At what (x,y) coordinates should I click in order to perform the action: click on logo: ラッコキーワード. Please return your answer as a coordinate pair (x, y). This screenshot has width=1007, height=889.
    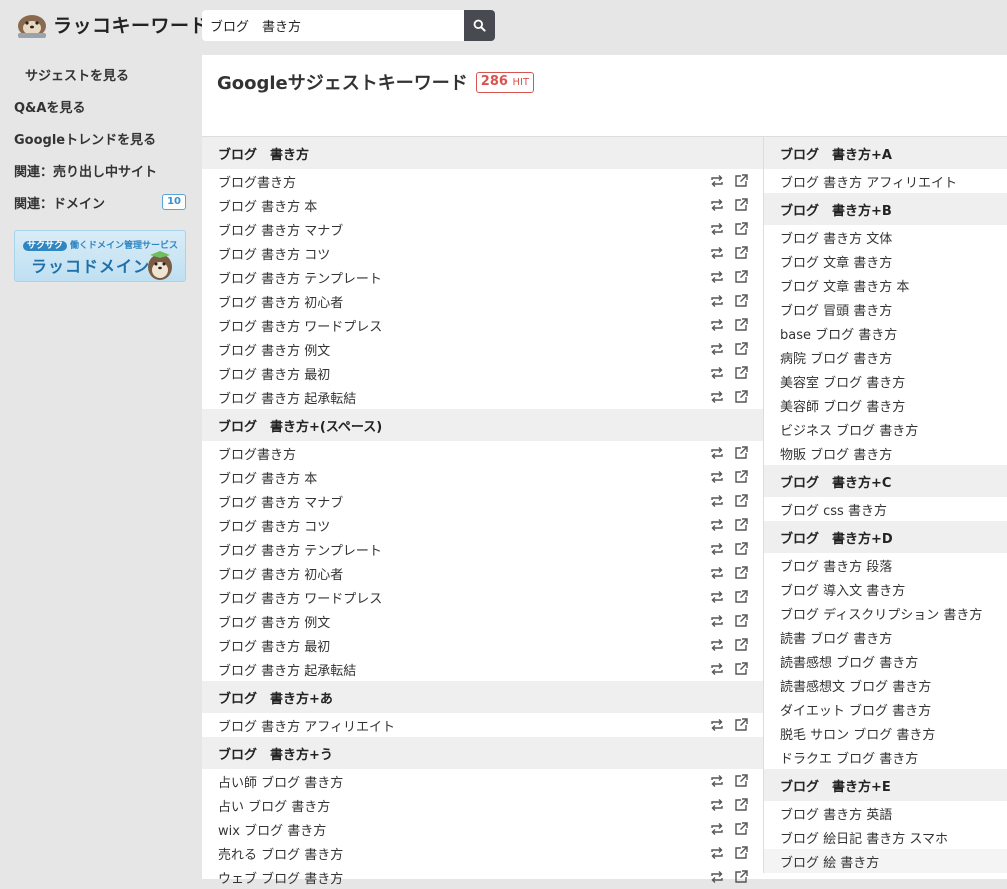
    Looking at the image, I should click on (111, 24).